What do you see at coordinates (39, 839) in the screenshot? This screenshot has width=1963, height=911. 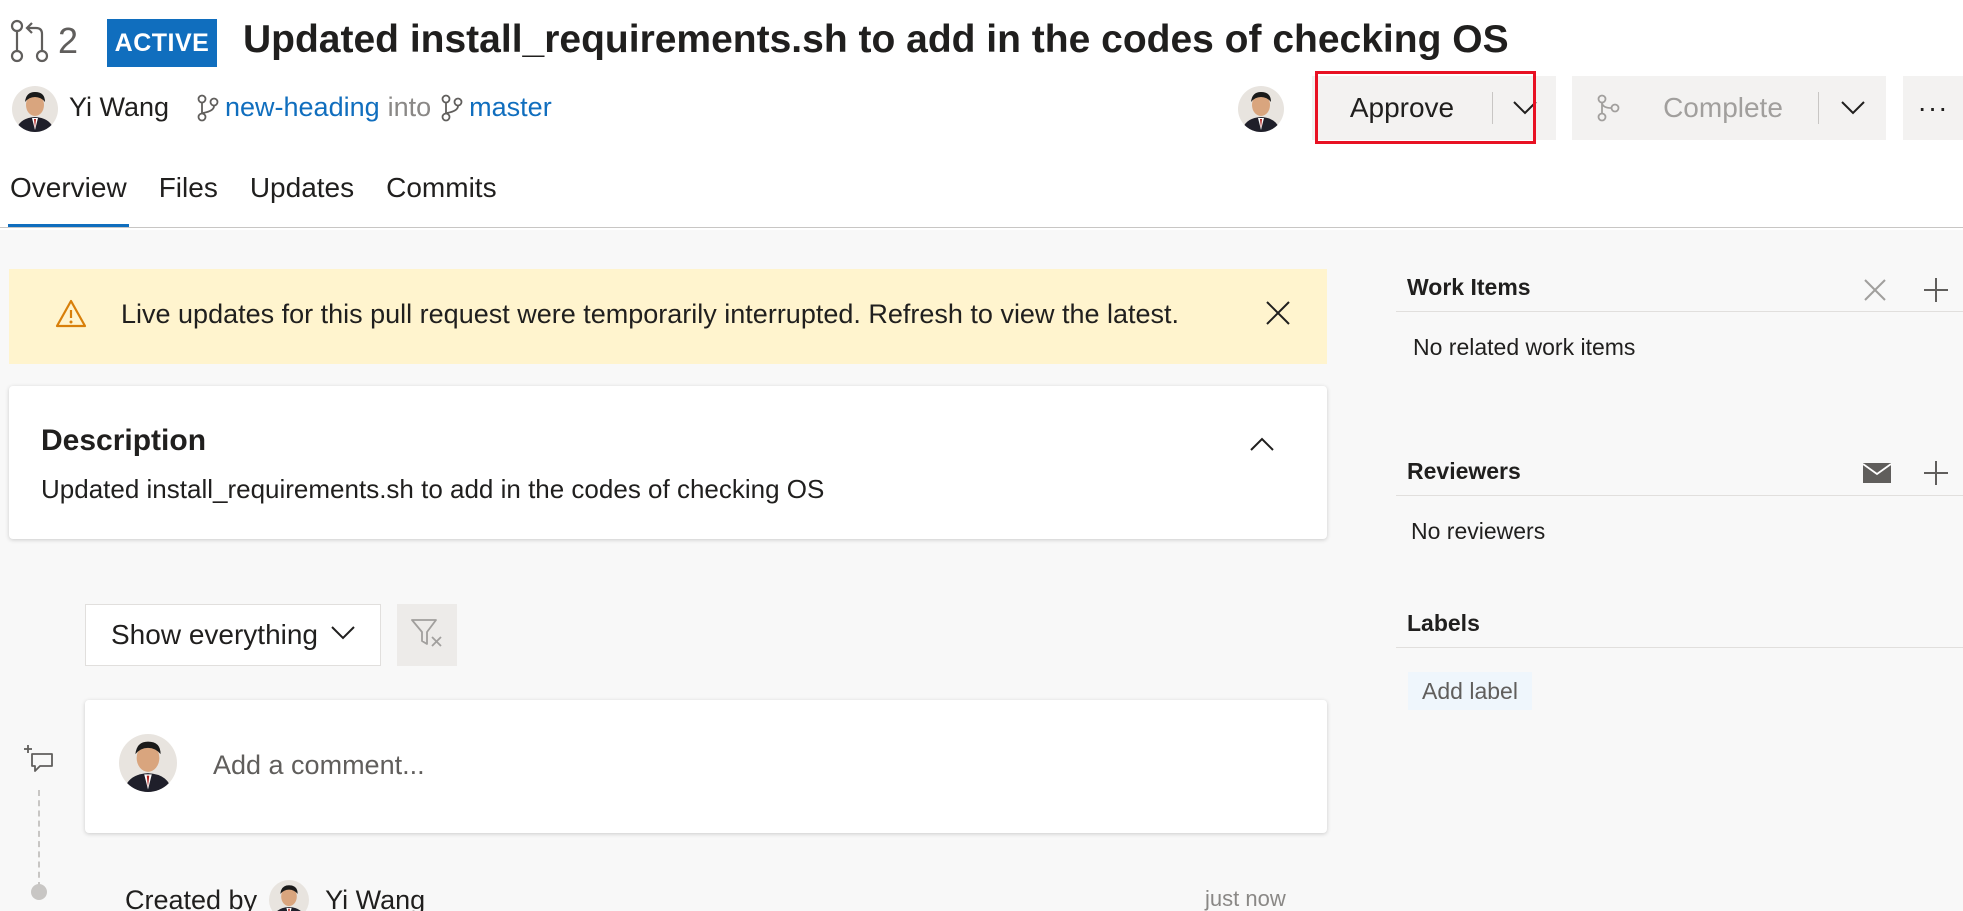 I see `timeline-line` at bounding box center [39, 839].